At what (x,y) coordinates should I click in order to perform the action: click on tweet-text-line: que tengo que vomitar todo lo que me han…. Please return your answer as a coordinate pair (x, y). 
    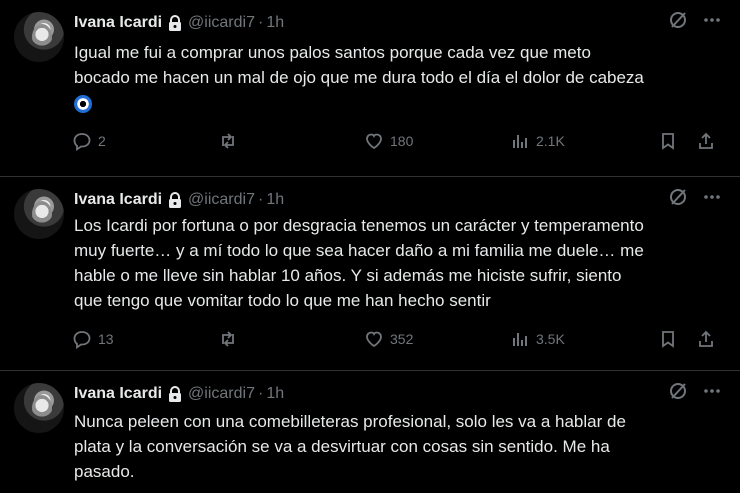
    Looking at the image, I should click on (282, 300).